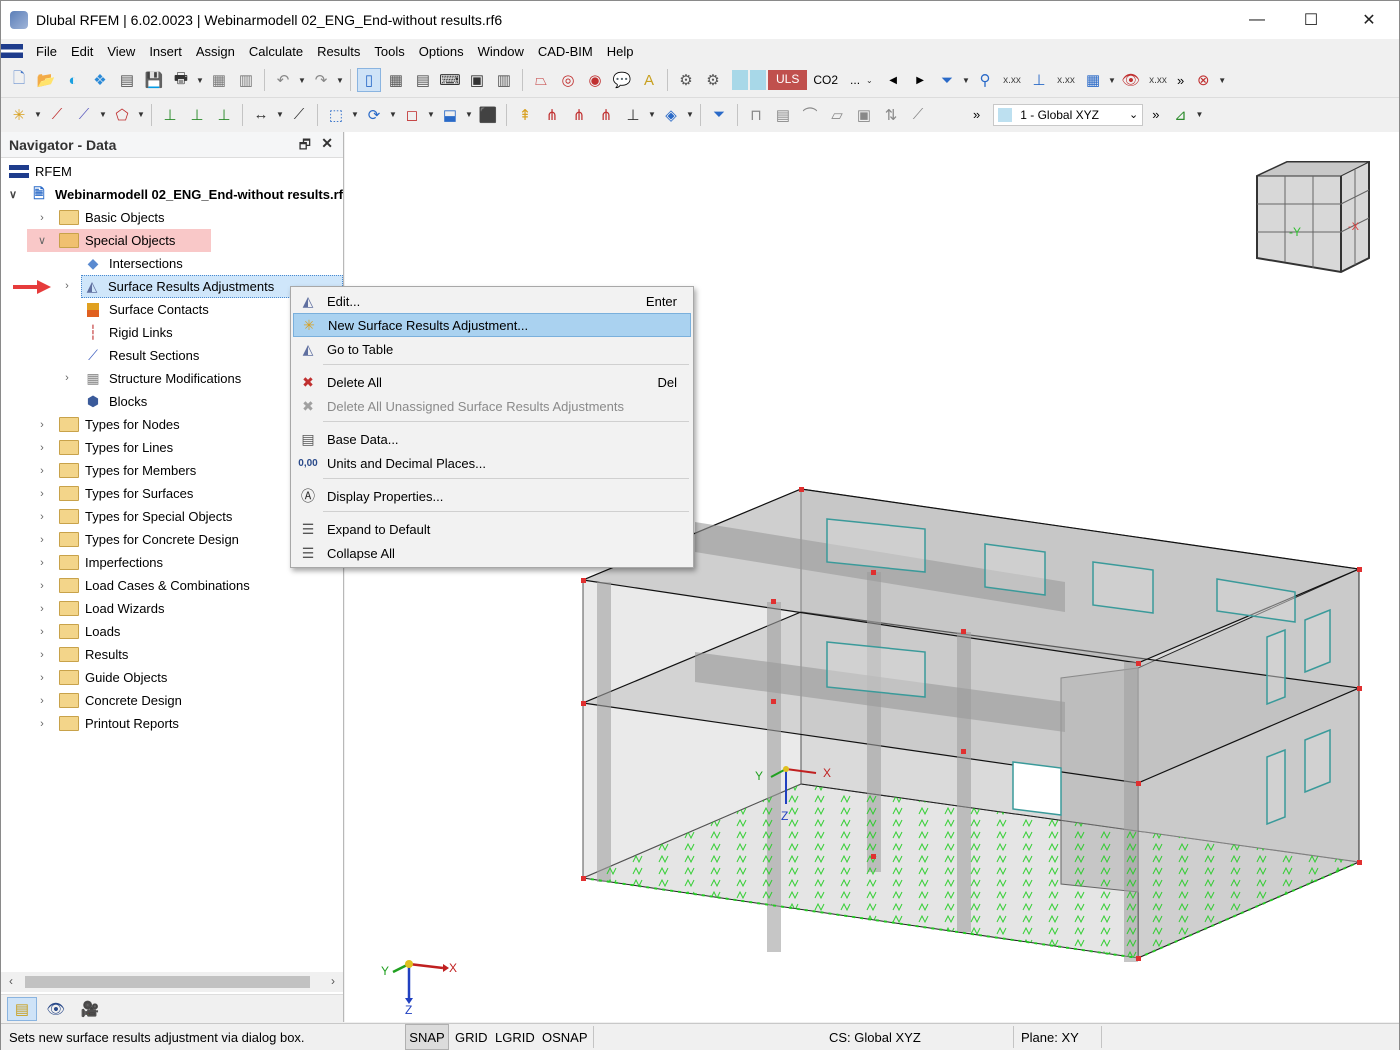 The height and width of the screenshot is (1050, 1400). Describe the element at coordinates (1313, 217) in the screenshot. I see `view-cube` at that location.